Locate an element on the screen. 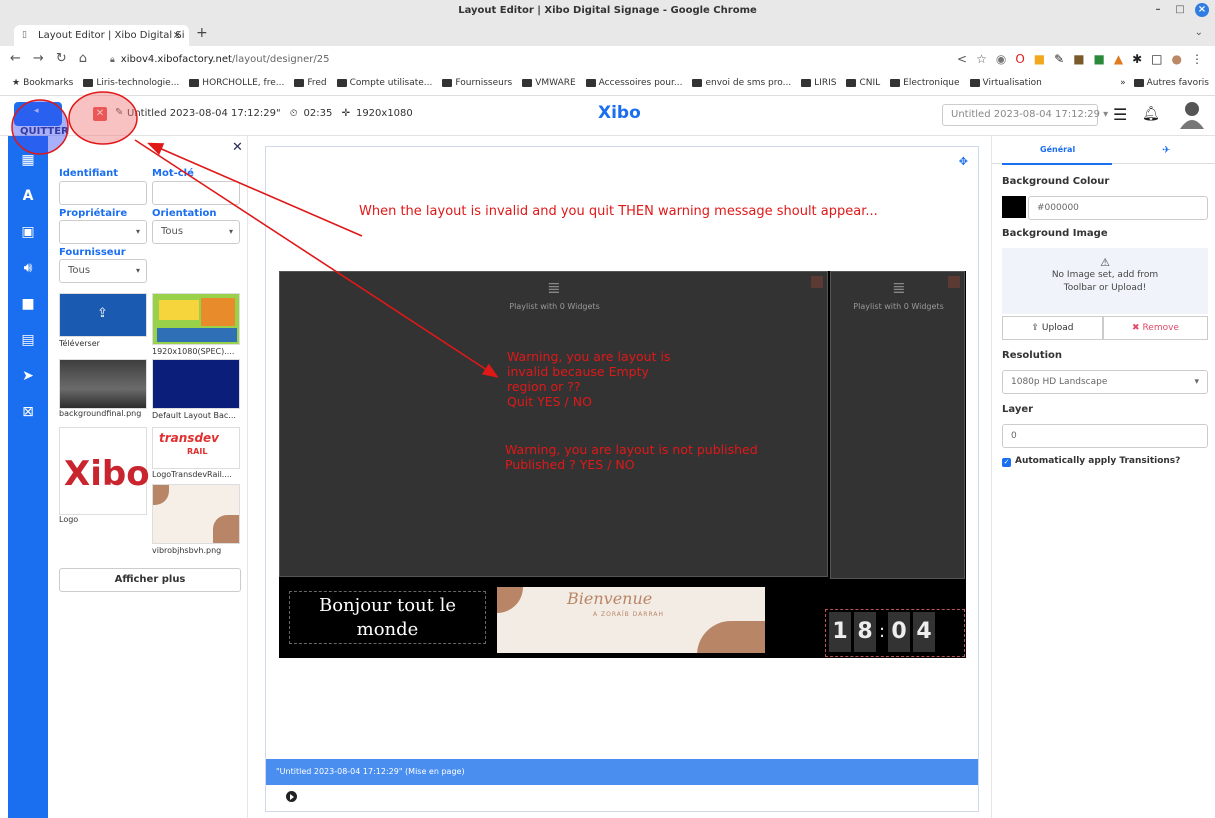  library-thumb-logo: Xibo is located at coordinates (104, 471).